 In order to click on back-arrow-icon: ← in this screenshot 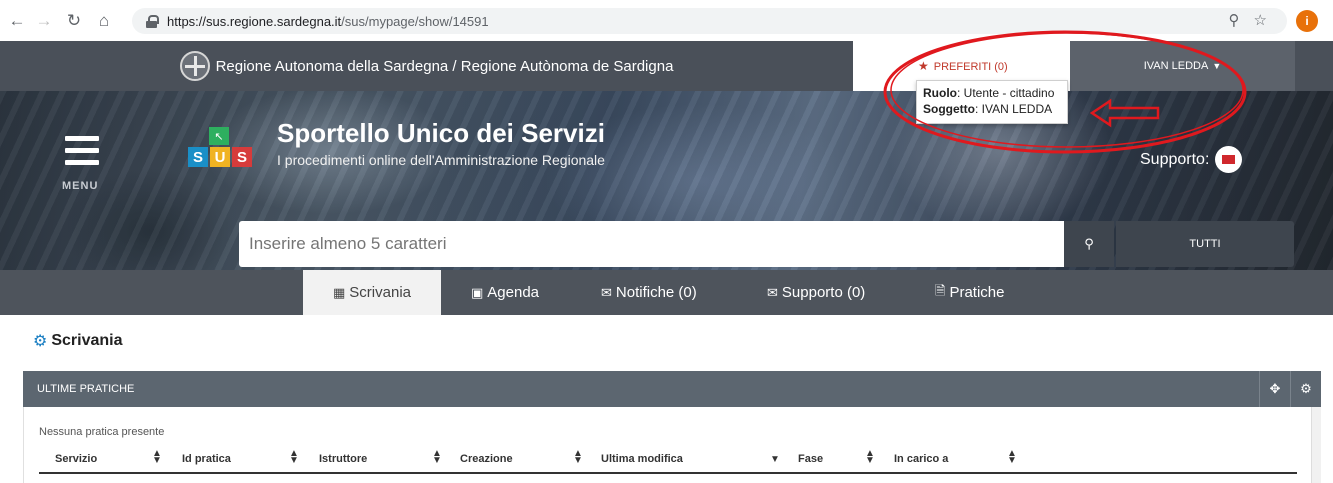, I will do `click(17, 21)`.